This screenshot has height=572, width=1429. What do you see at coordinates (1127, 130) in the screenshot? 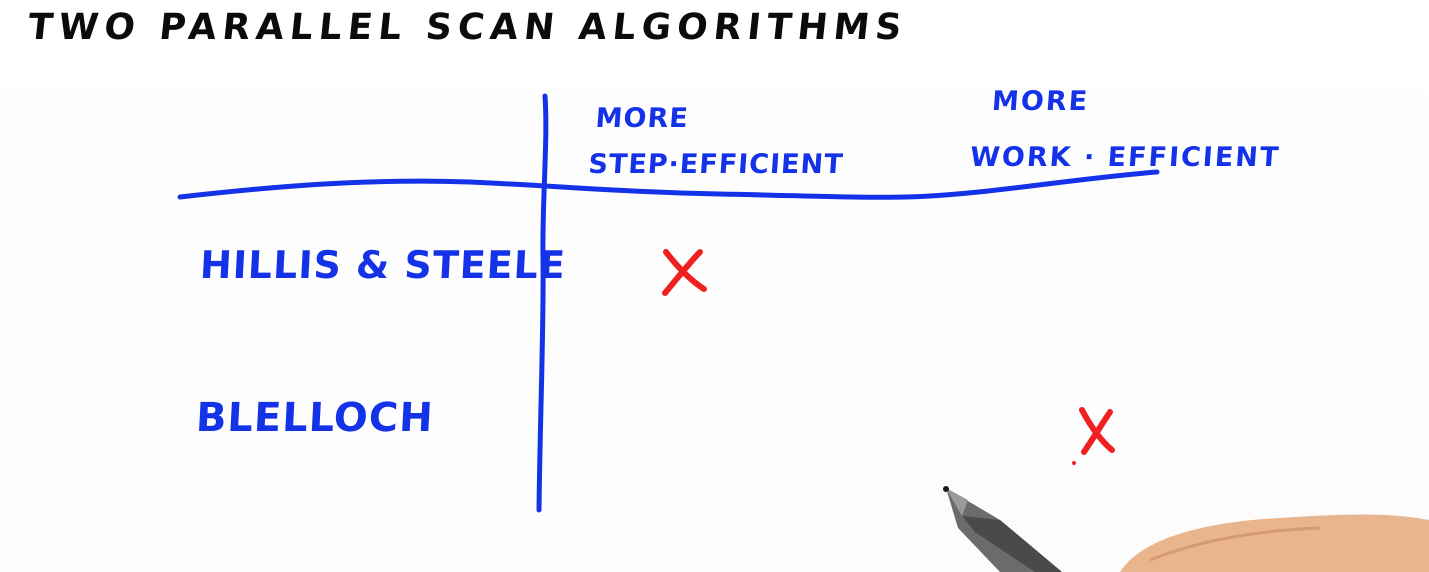
I see `column-header-work-efficient: MORE WORK · EFFICIENT` at bounding box center [1127, 130].